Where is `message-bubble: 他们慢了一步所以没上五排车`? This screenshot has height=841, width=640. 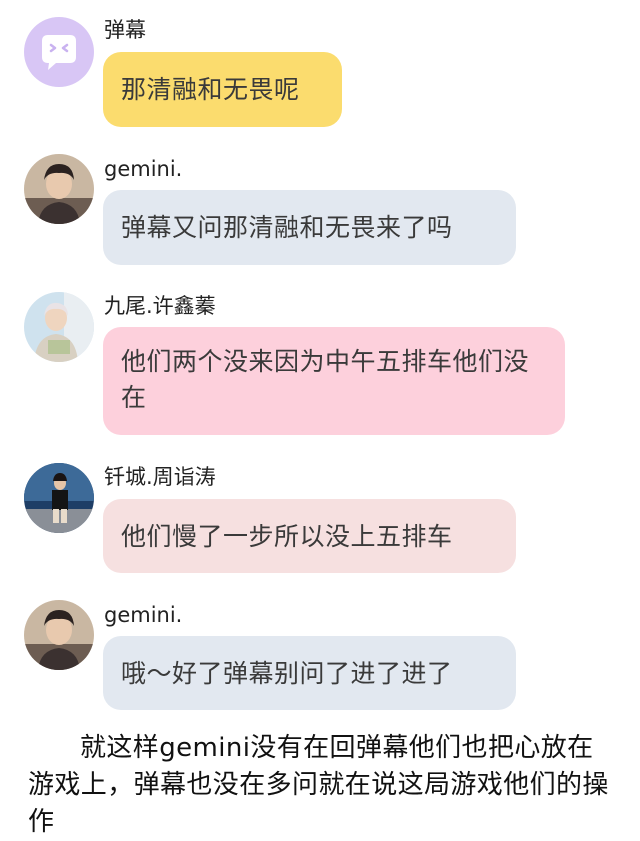
message-bubble: 他们慢了一步所以没上五排车 is located at coordinates (309, 536).